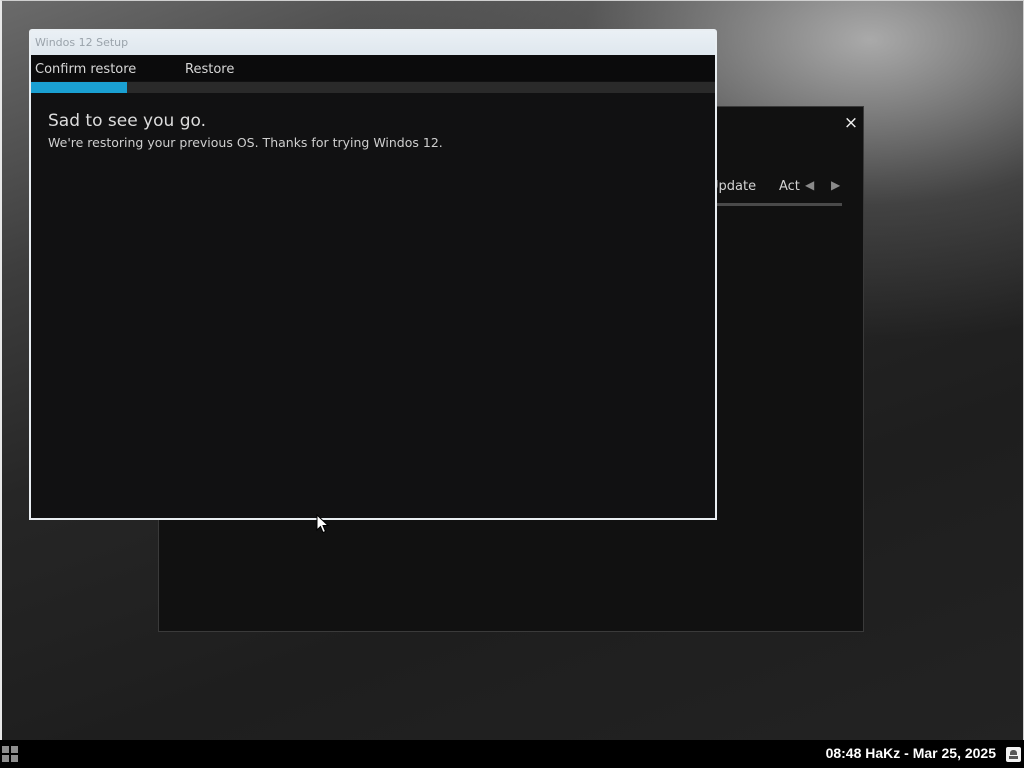 Image resolution: width=1024 pixels, height=768 pixels. What do you see at coordinates (809, 185) in the screenshot?
I see `chevron-left-icon: ◀` at bounding box center [809, 185].